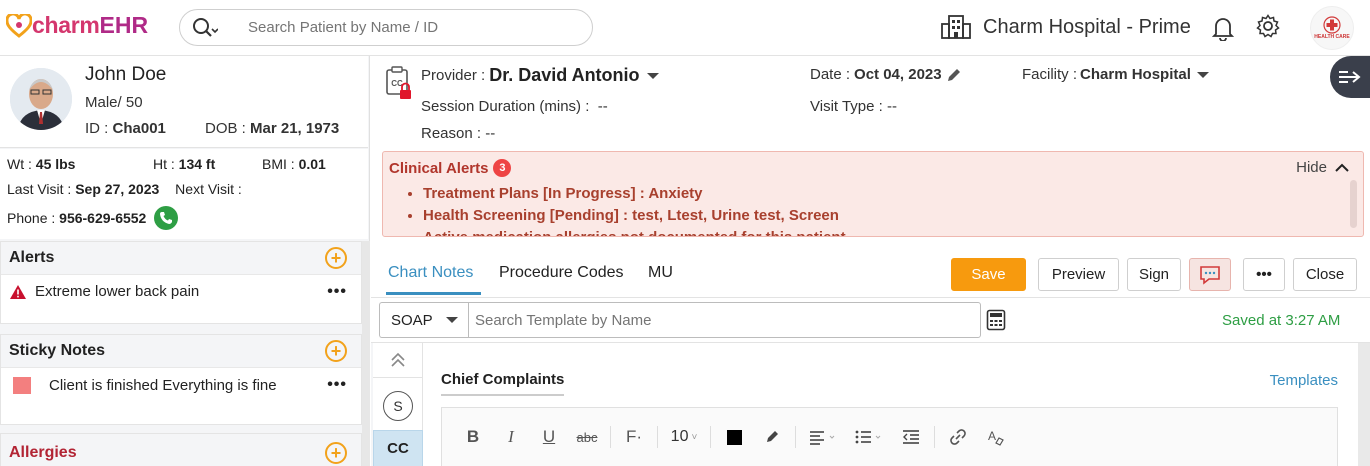 Image resolution: width=1370 pixels, height=466 pixels. I want to click on underline-icon: U, so click(549, 437).